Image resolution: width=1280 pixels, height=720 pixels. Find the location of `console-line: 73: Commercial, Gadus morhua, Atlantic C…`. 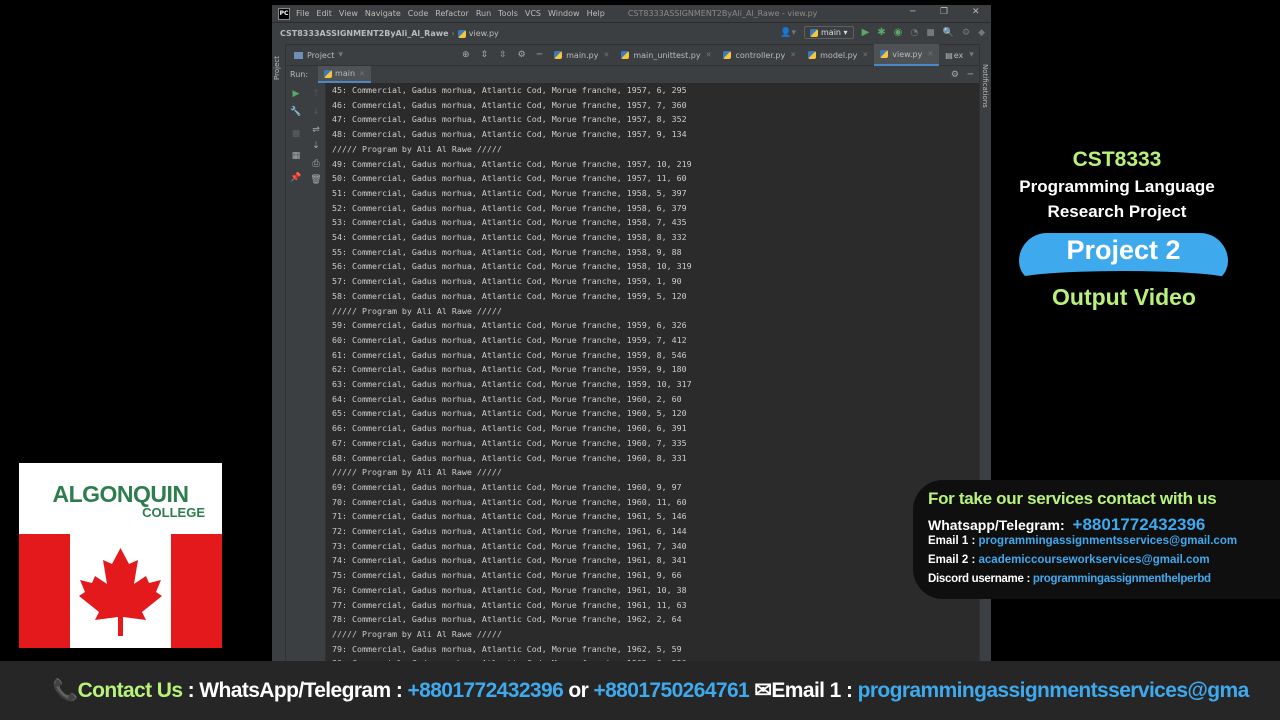

console-line: 73: Commercial, Gadus morhua, Atlantic C… is located at coordinates (509, 545).